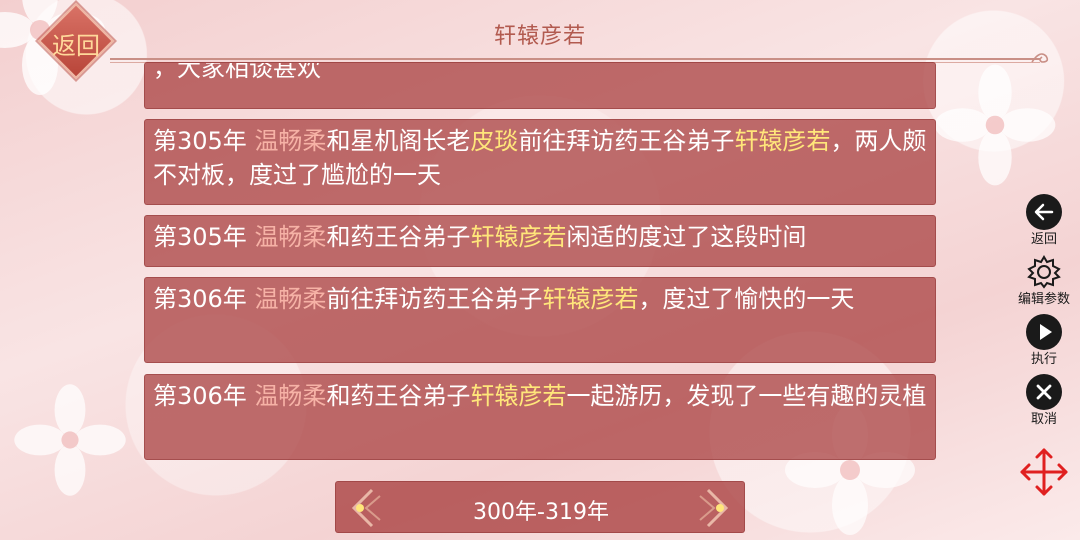  What do you see at coordinates (540, 85) in the screenshot?
I see `event-entry: ，大家相谈甚欢` at bounding box center [540, 85].